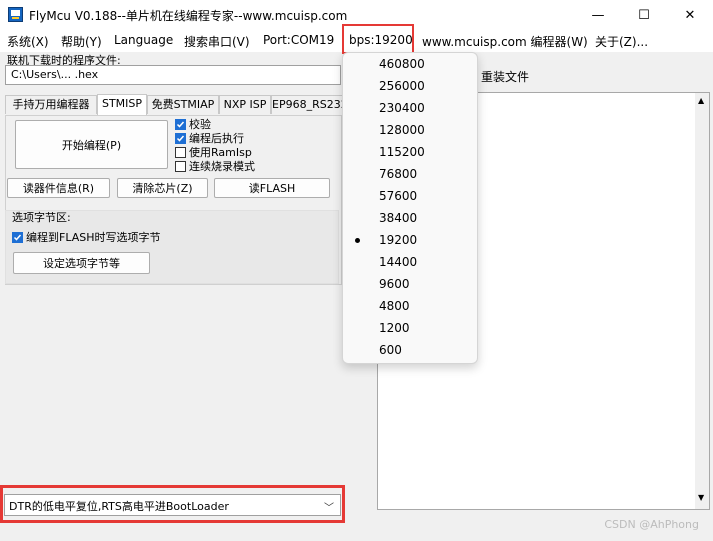 This screenshot has width=713, height=541. Describe the element at coordinates (255, 166) in the screenshot. I see `continuous-burn-checkbox: 连续烧录模式` at that location.